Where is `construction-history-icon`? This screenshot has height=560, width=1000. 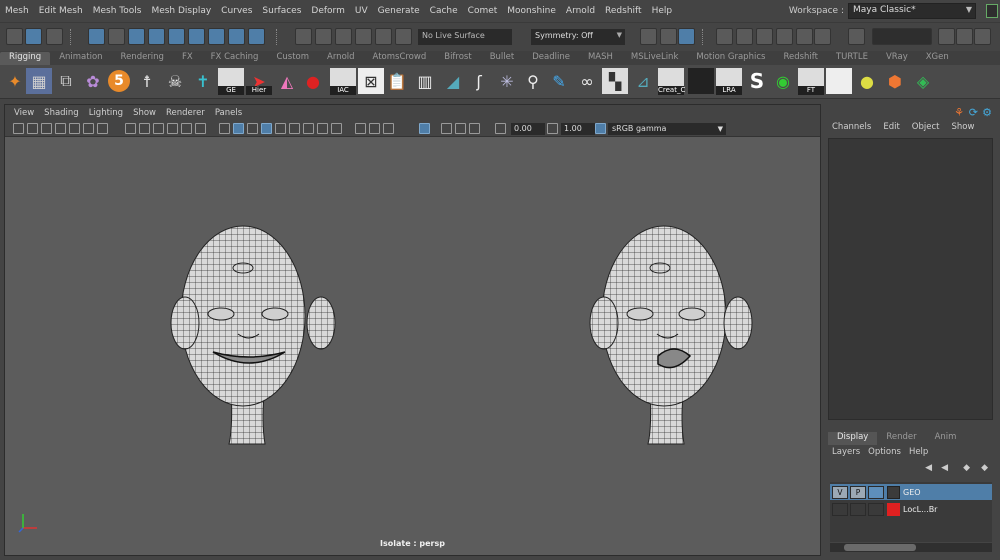 construction-history-icon is located at coordinates (686, 36).